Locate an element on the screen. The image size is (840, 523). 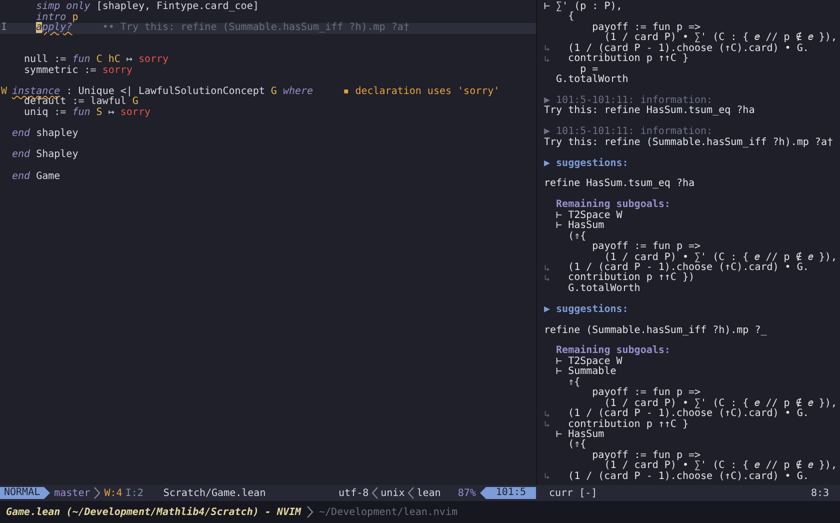
code-line: end shapley is located at coordinates (45, 134).